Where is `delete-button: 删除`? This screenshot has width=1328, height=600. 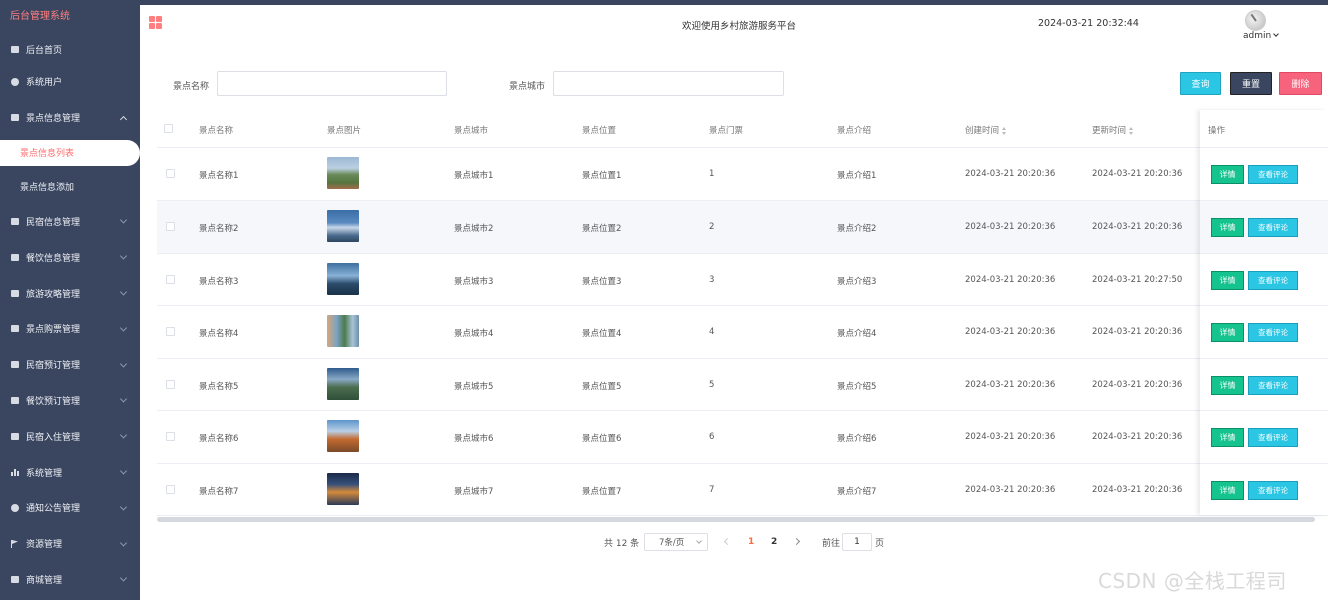
delete-button: 删除 is located at coordinates (1300, 83).